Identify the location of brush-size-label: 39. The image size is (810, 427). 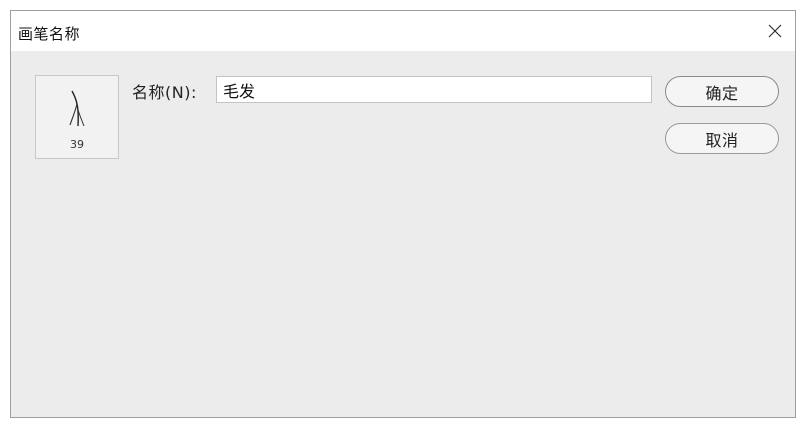
(77, 144).